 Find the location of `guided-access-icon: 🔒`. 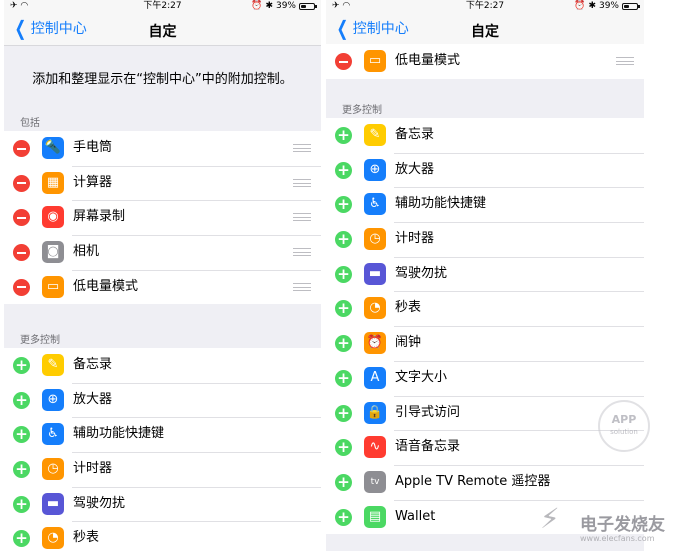

guided-access-icon: 🔒 is located at coordinates (375, 412).